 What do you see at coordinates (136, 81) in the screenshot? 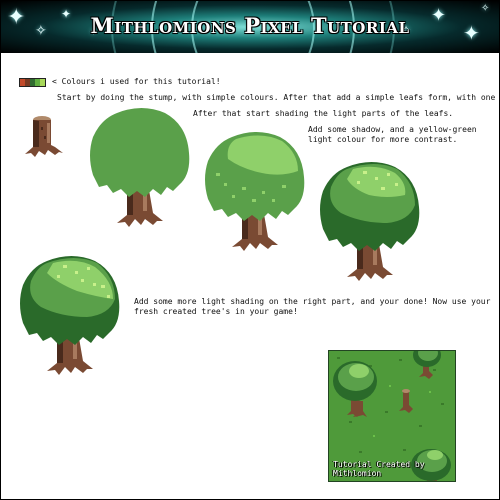
I see `palette-label: < Colours i used for this tutorial!` at bounding box center [136, 81].